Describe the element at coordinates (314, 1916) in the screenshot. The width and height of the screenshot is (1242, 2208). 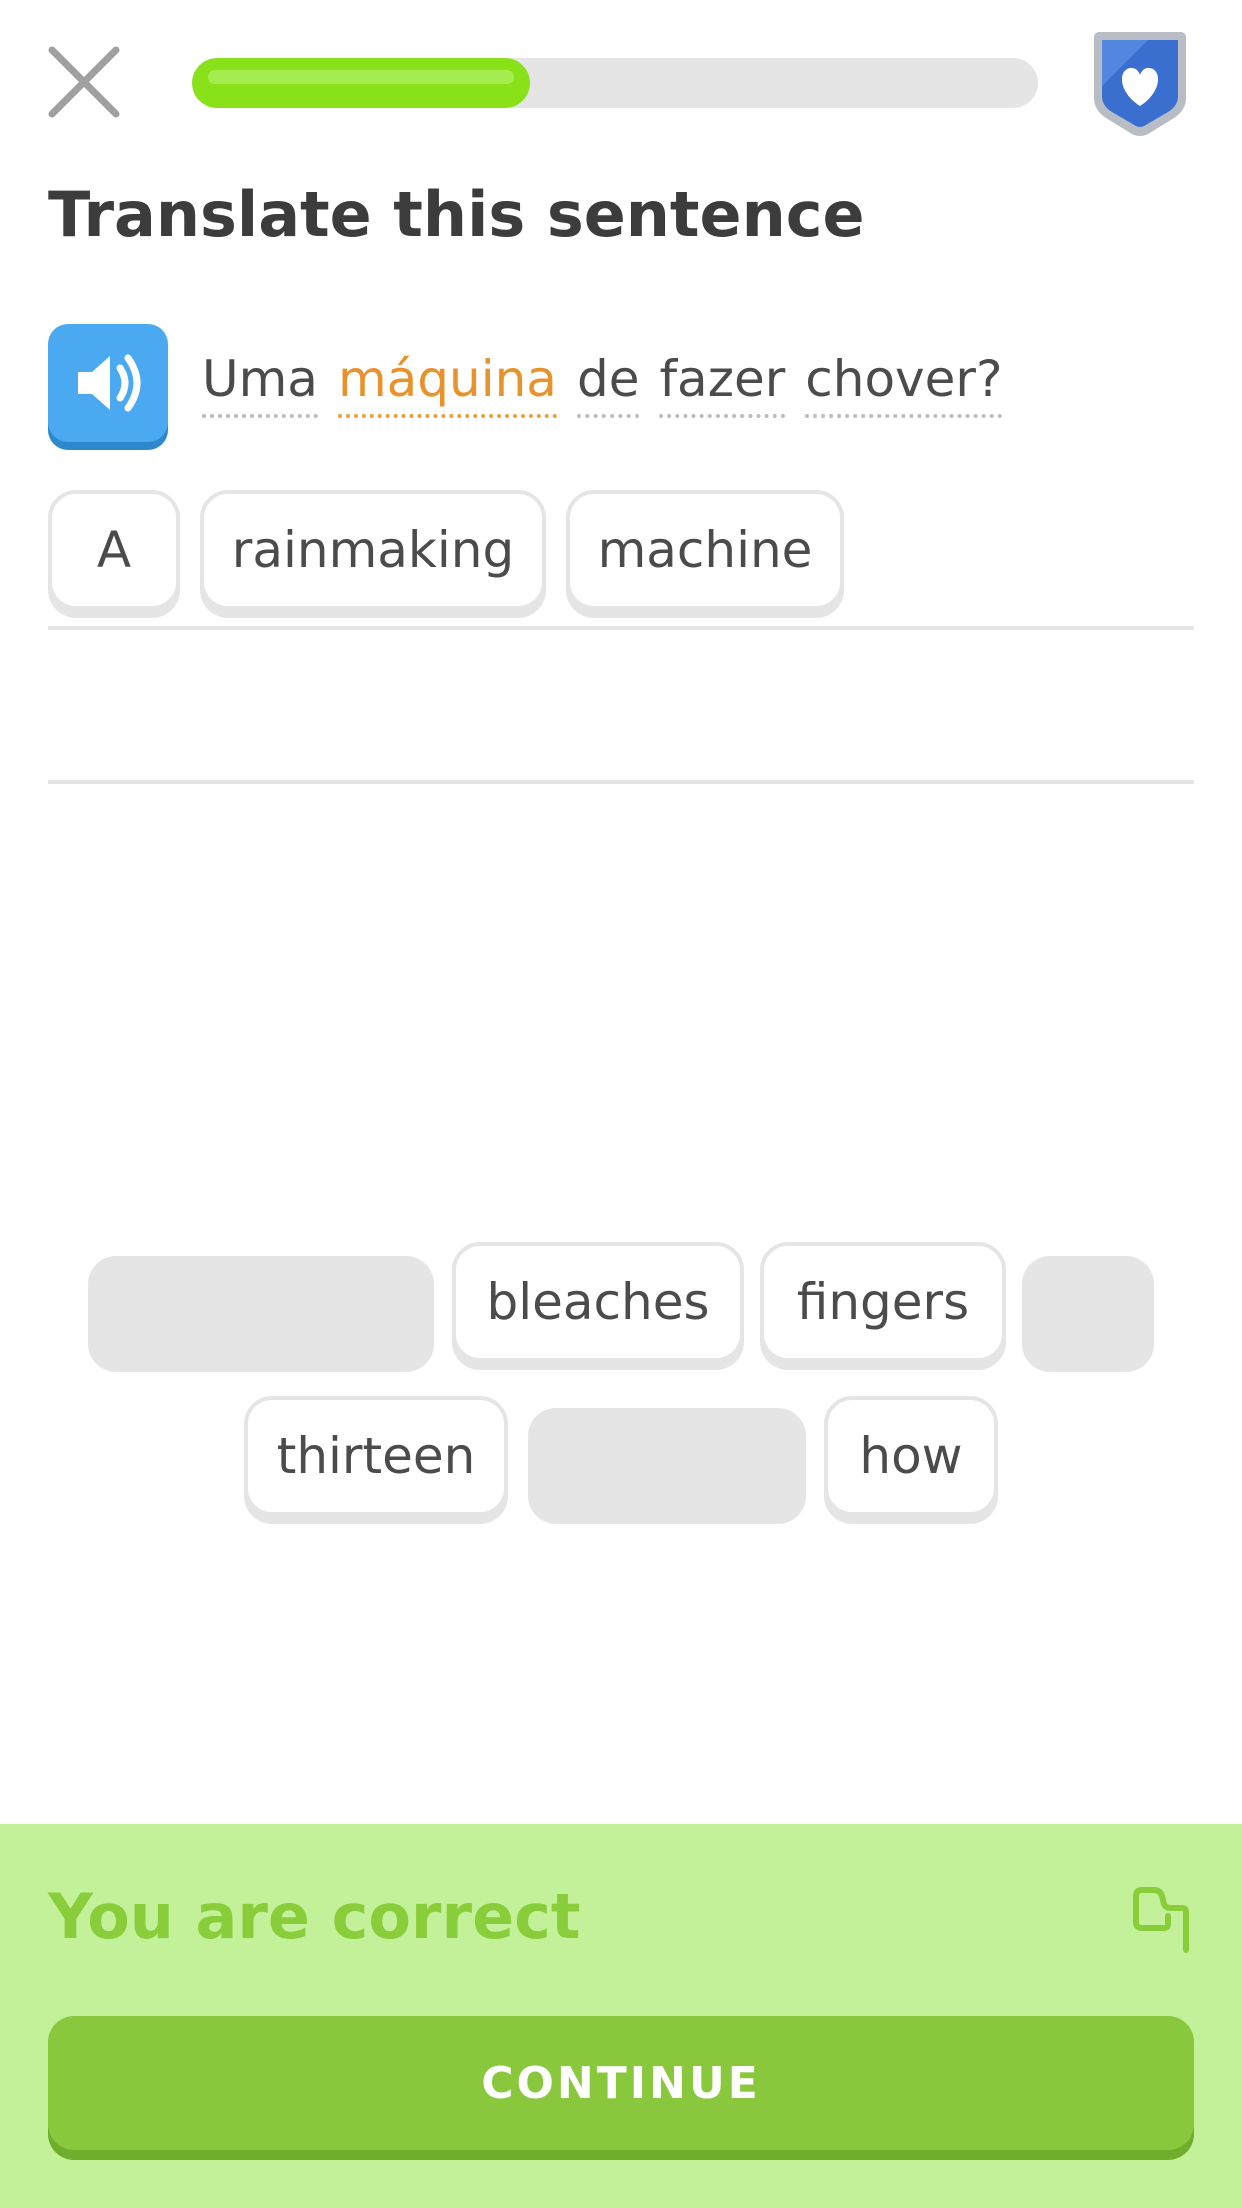
I see `feedback-message: You are correct` at that location.